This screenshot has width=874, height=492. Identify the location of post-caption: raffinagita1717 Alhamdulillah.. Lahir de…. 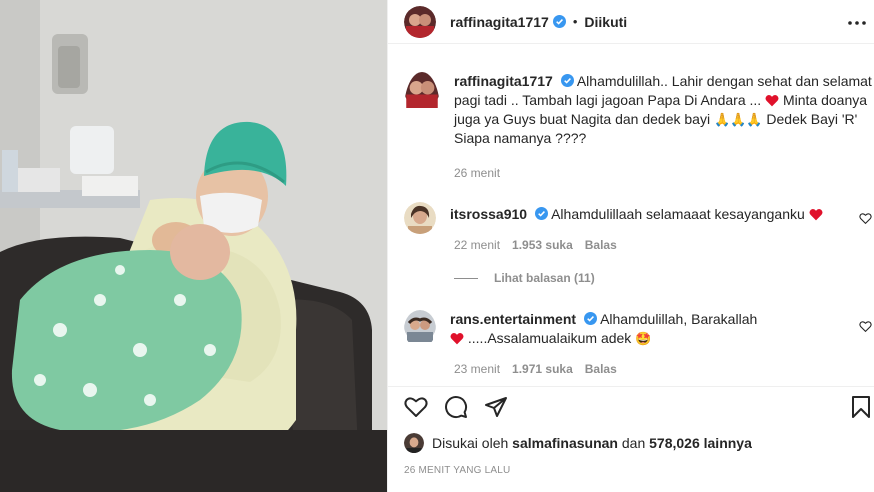
(639, 110).